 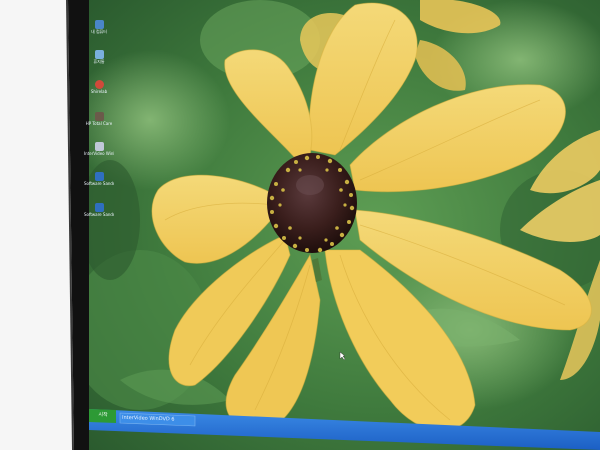 I want to click on recycle-bin-icon, so click(x=99, y=54).